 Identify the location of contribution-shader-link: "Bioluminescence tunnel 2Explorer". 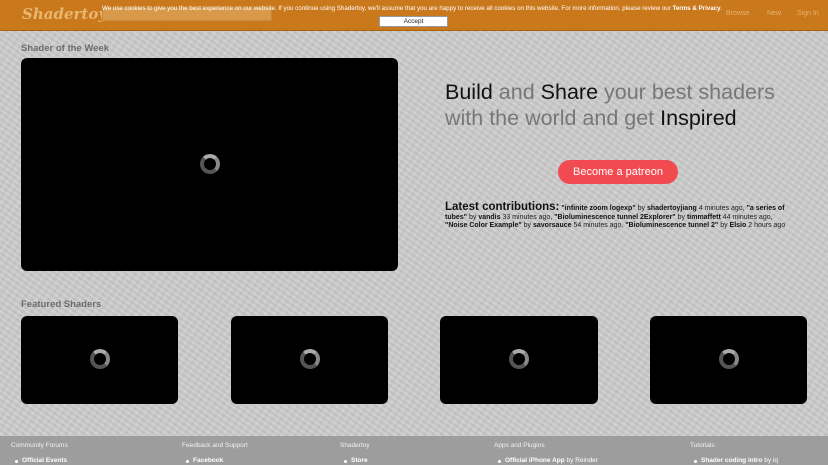
(614, 217).